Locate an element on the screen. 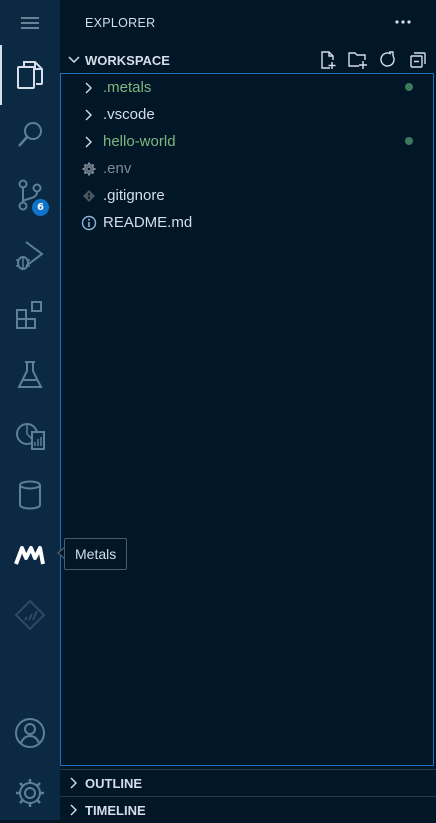 Image resolution: width=436 pixels, height=823 pixels. diamond-chart-icon is located at coordinates (30, 615).